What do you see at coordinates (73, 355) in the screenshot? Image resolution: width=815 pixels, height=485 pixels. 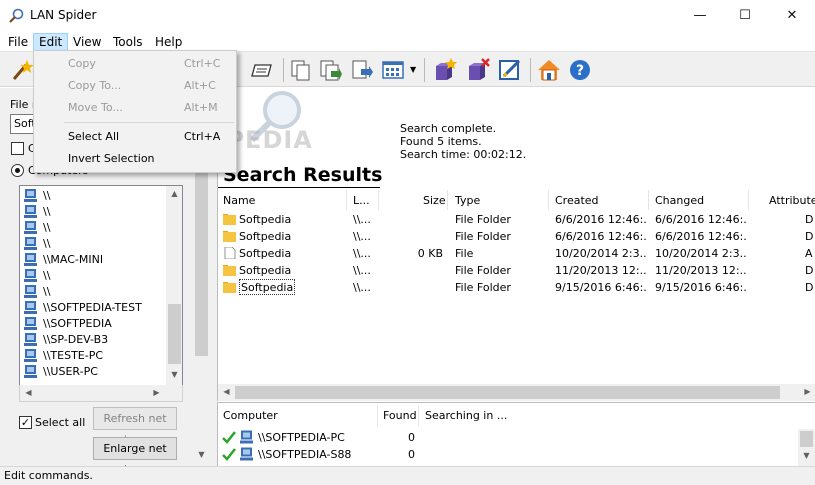 I see `computer-name: \\TESTE-PC` at bounding box center [73, 355].